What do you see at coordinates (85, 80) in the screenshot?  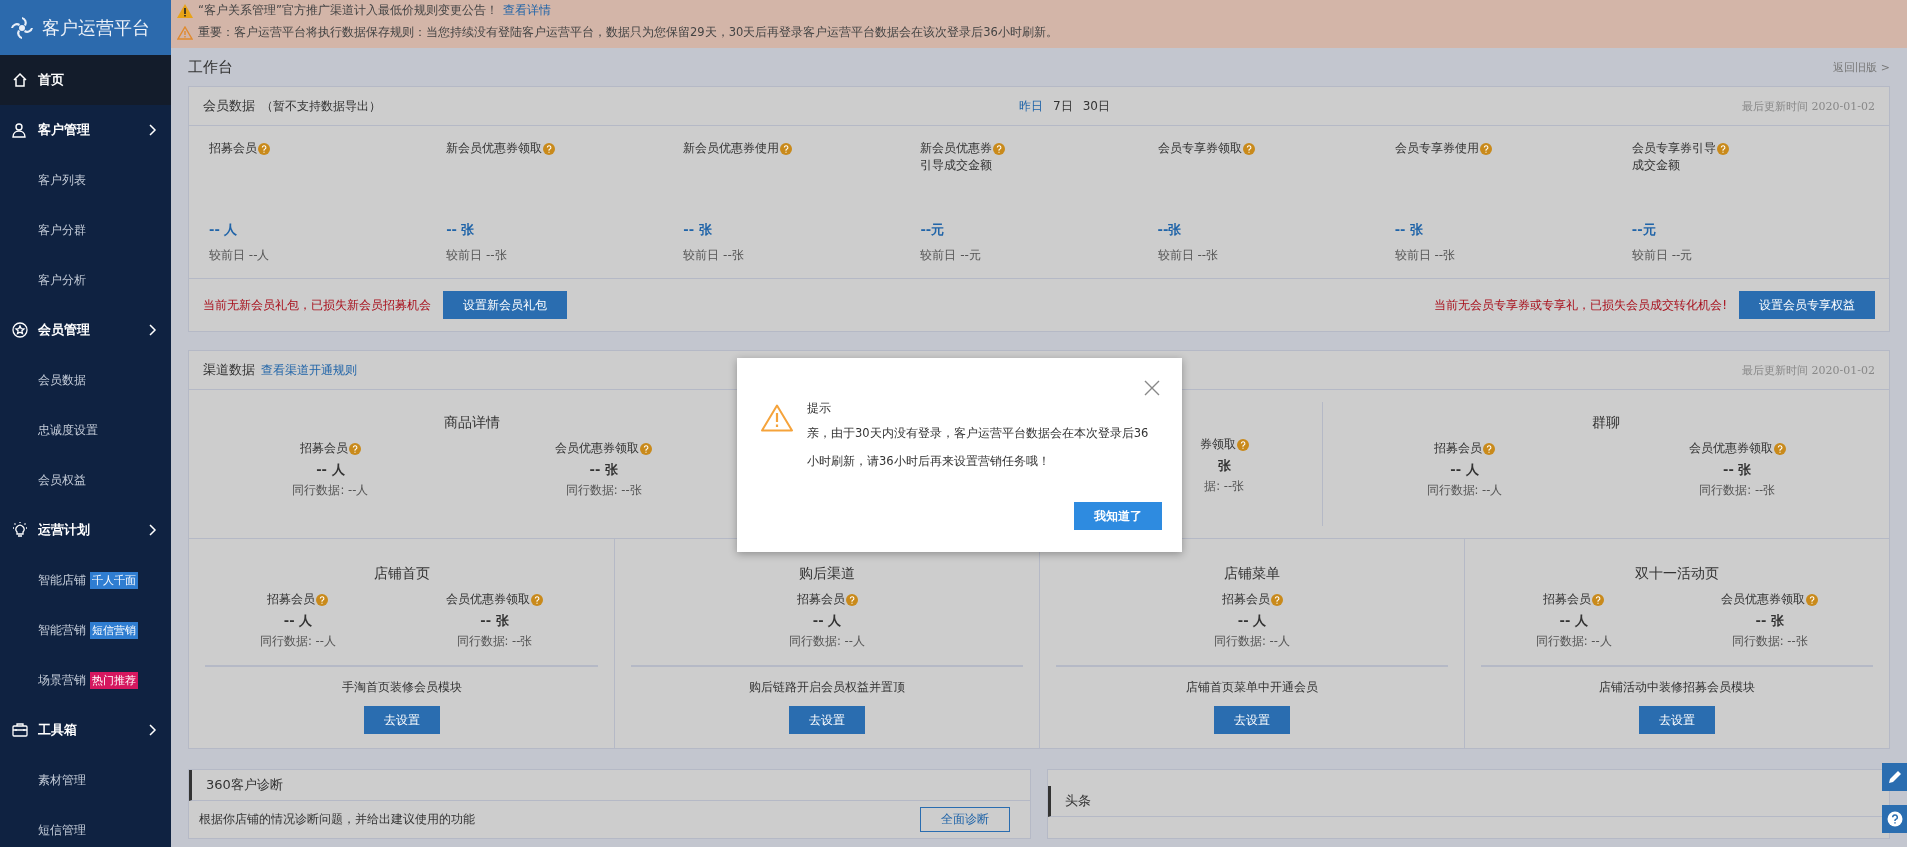 I see `nav-item: 首页` at bounding box center [85, 80].